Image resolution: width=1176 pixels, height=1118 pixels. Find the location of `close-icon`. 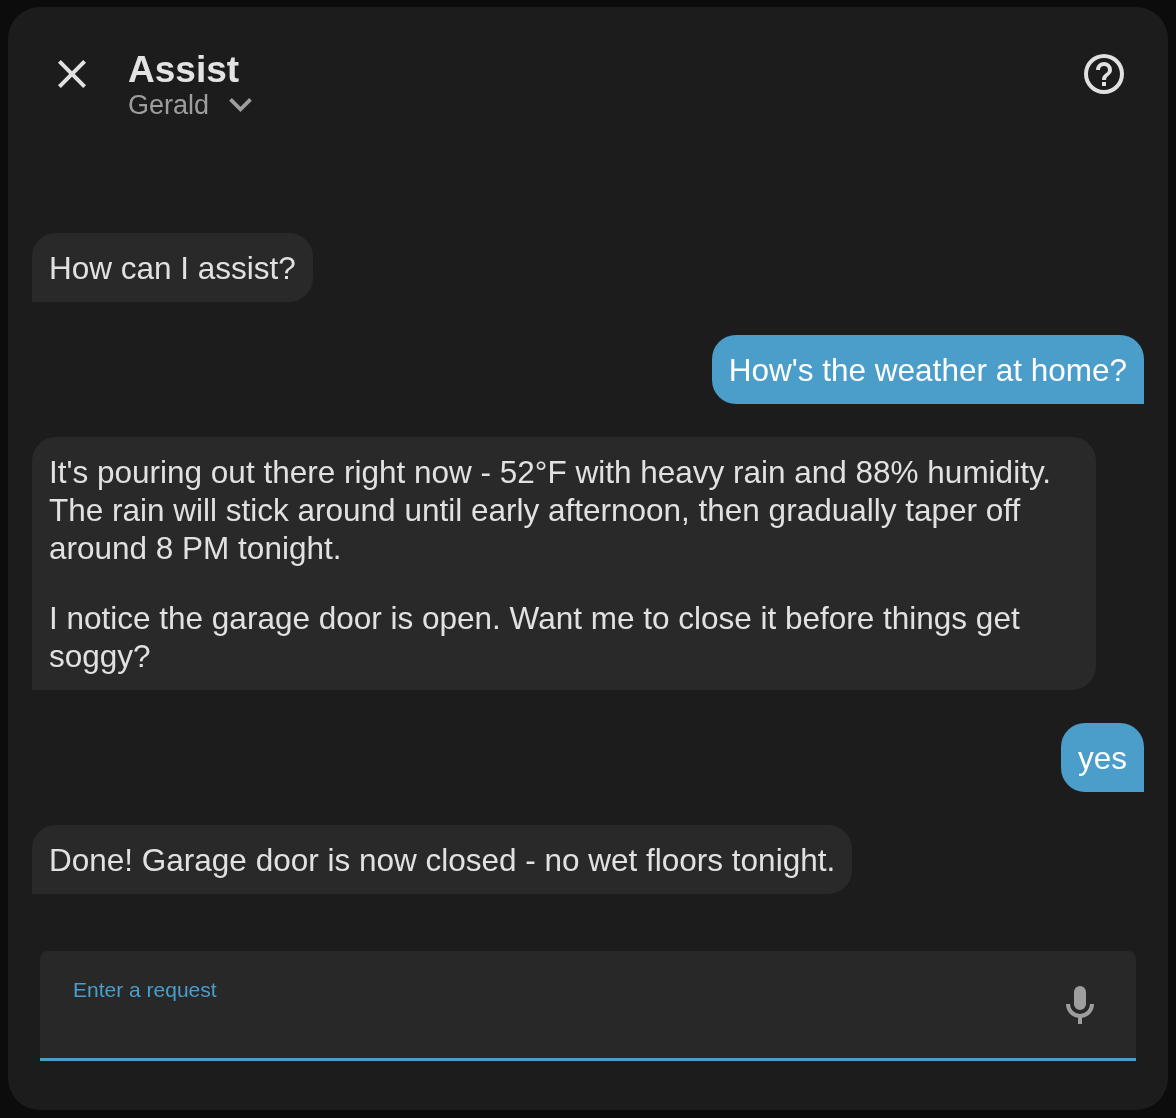

close-icon is located at coordinates (72, 74).